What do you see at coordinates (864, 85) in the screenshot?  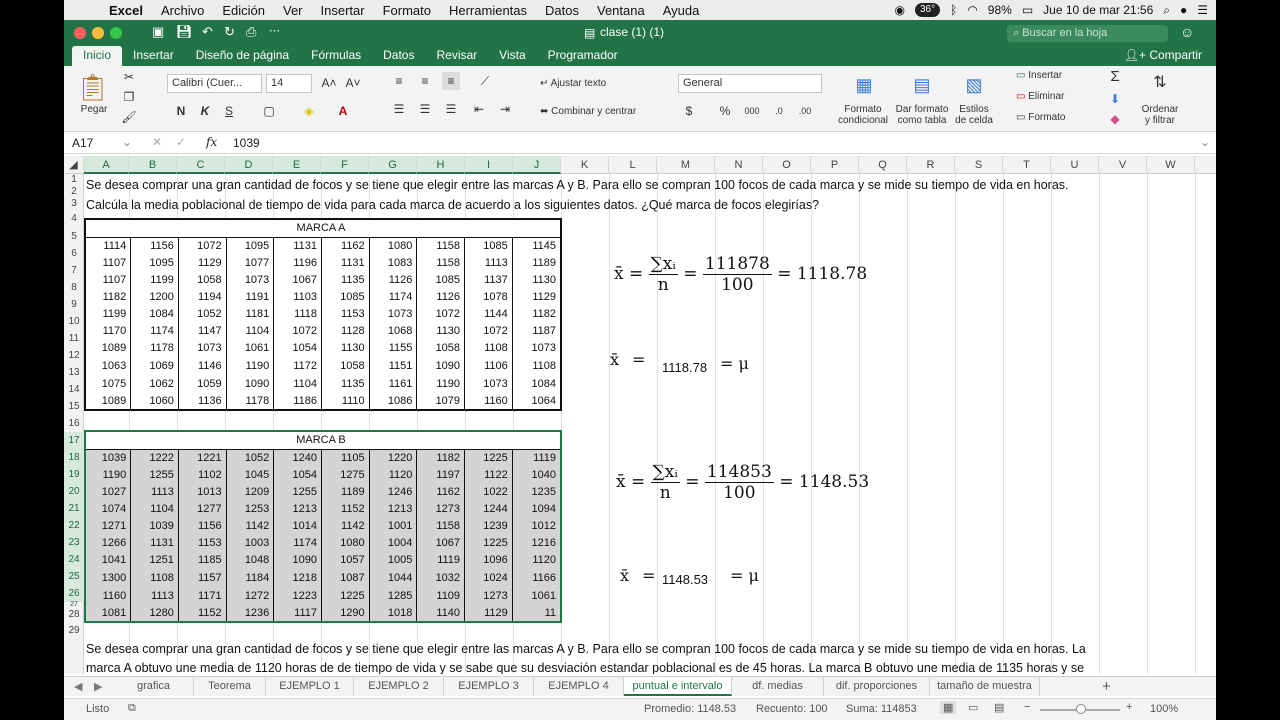 I see `conditional-format-icon: ▦` at bounding box center [864, 85].